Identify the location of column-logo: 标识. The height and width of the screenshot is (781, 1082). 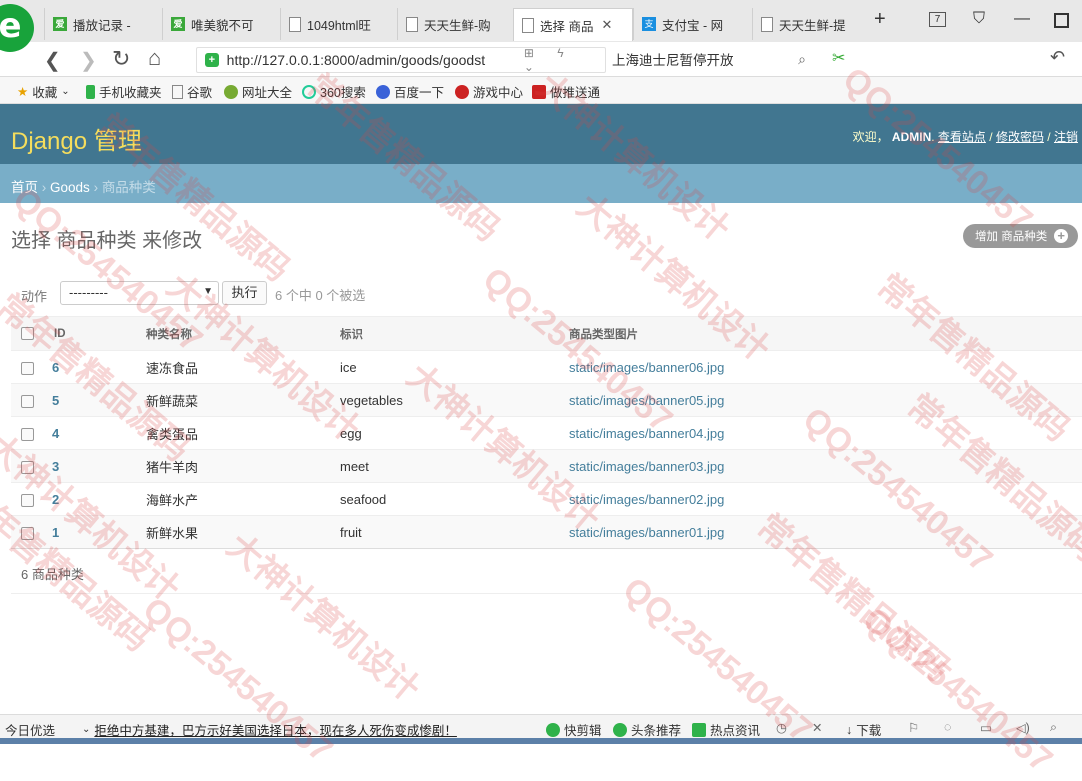
(454, 333).